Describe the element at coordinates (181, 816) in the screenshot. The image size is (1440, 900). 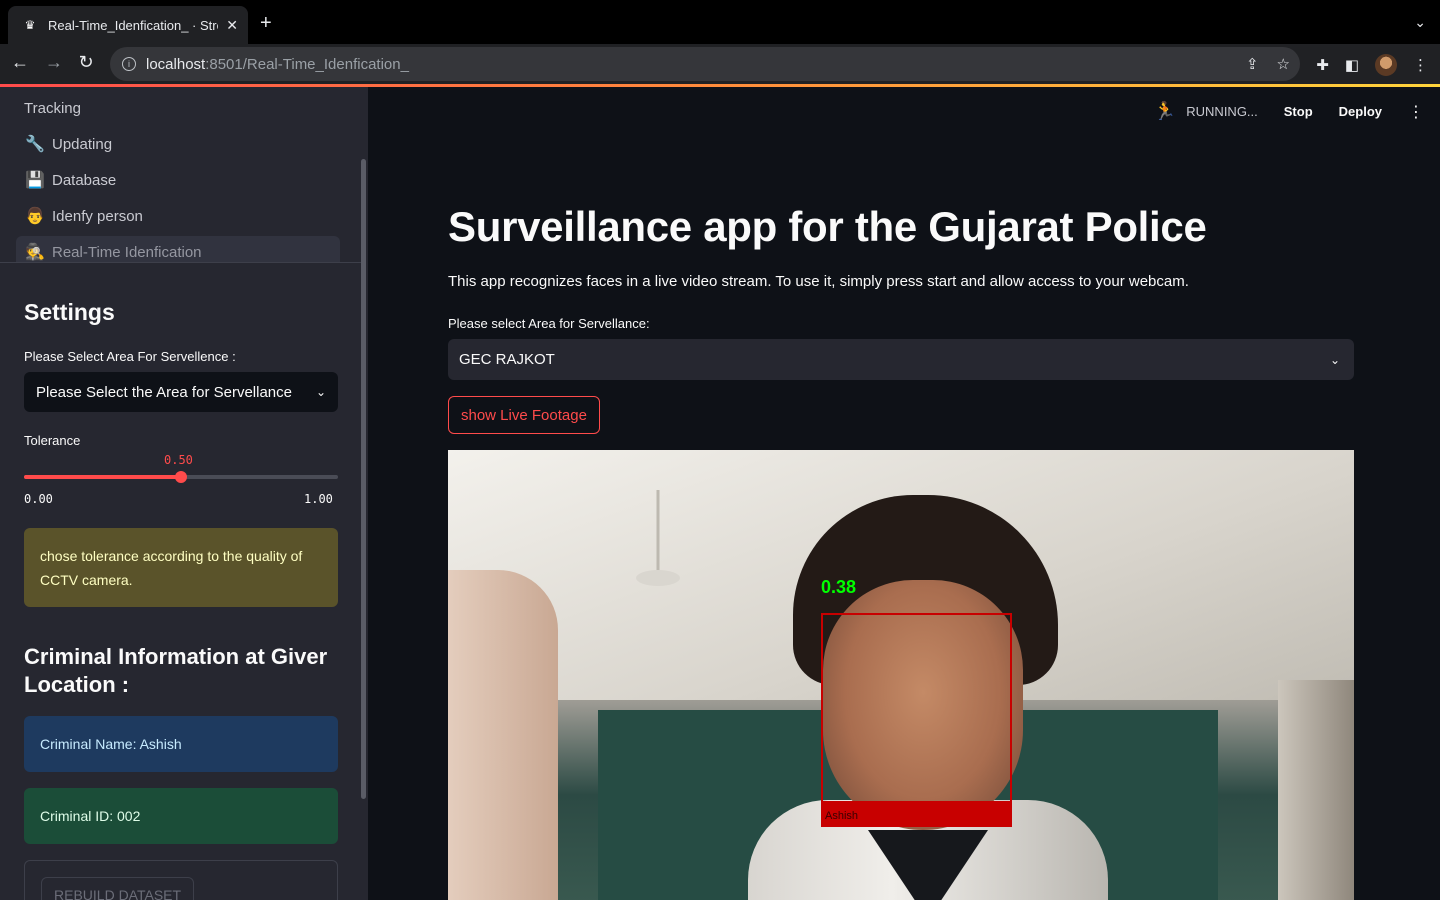
I see `criminal-id-info: Criminal ID: 002` at that location.